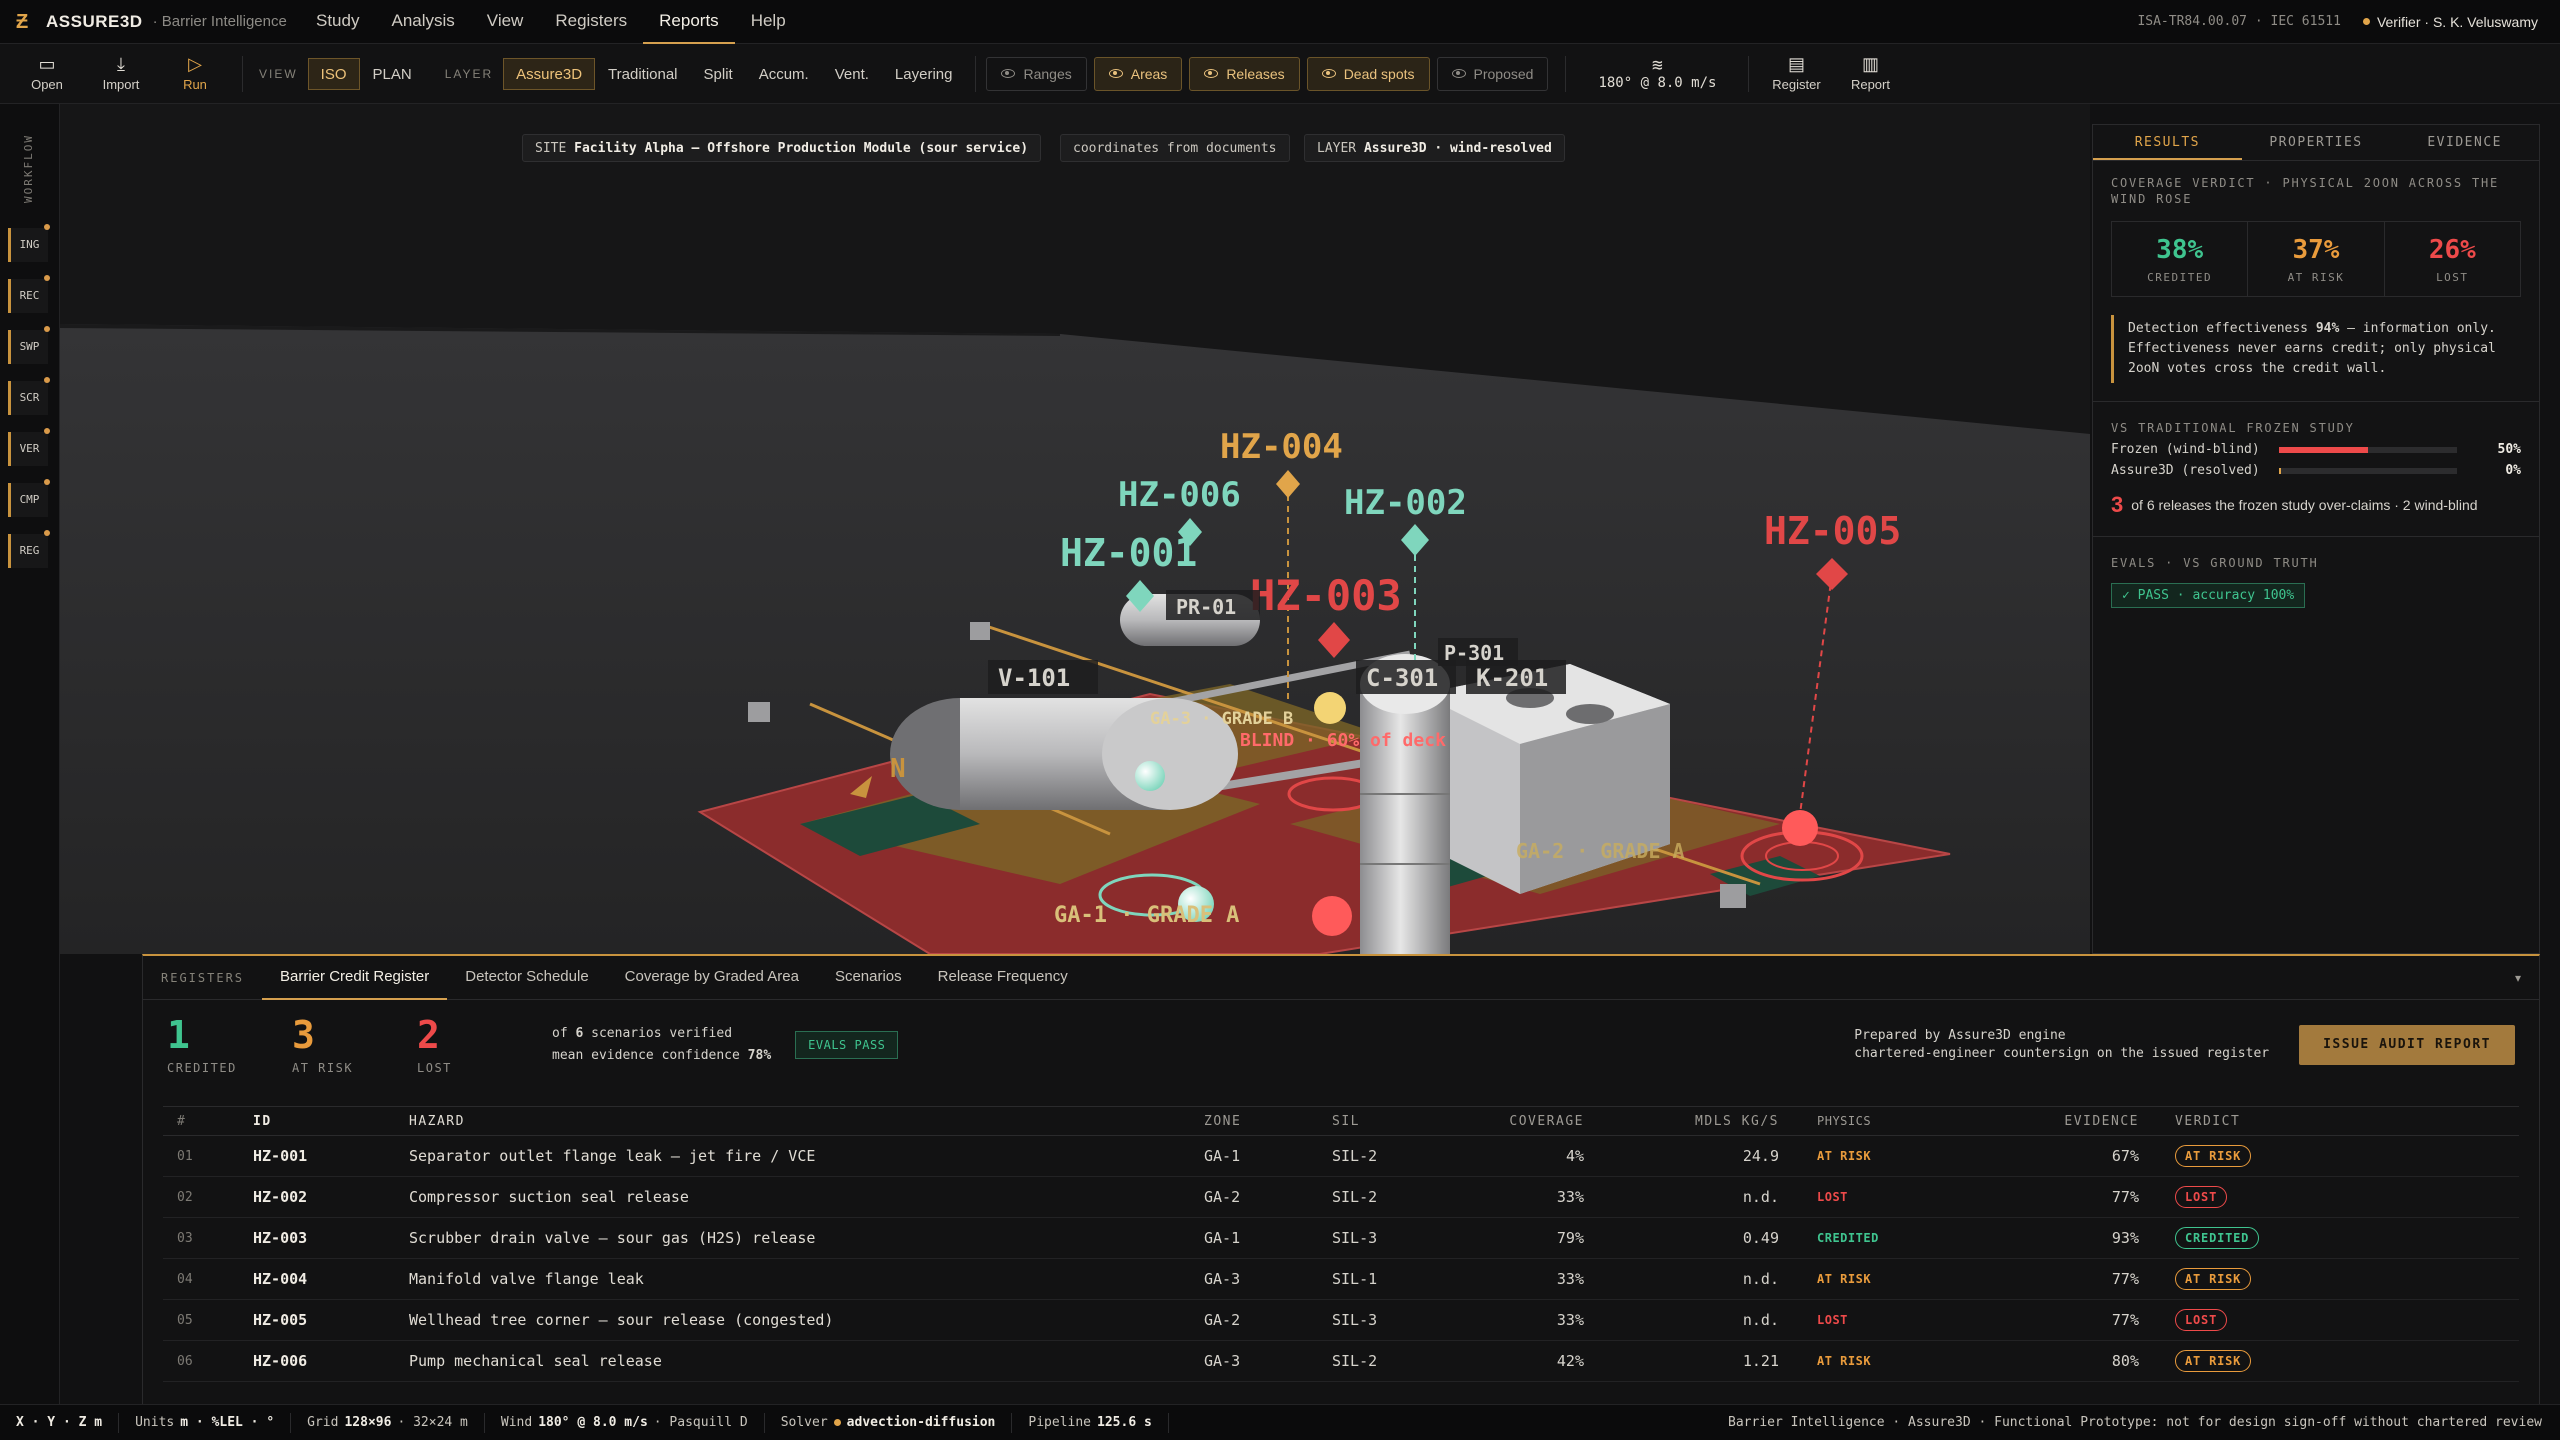 The width and height of the screenshot is (2560, 1440). I want to click on register-tab-scenarios: Scenarios, so click(868, 978).